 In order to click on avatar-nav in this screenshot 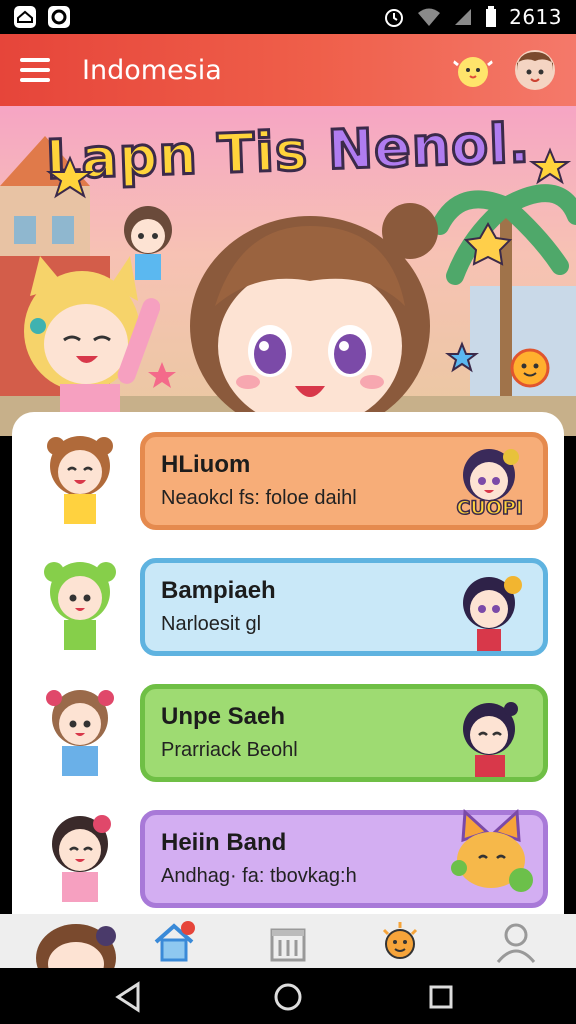, I will do `click(77, 943)`.